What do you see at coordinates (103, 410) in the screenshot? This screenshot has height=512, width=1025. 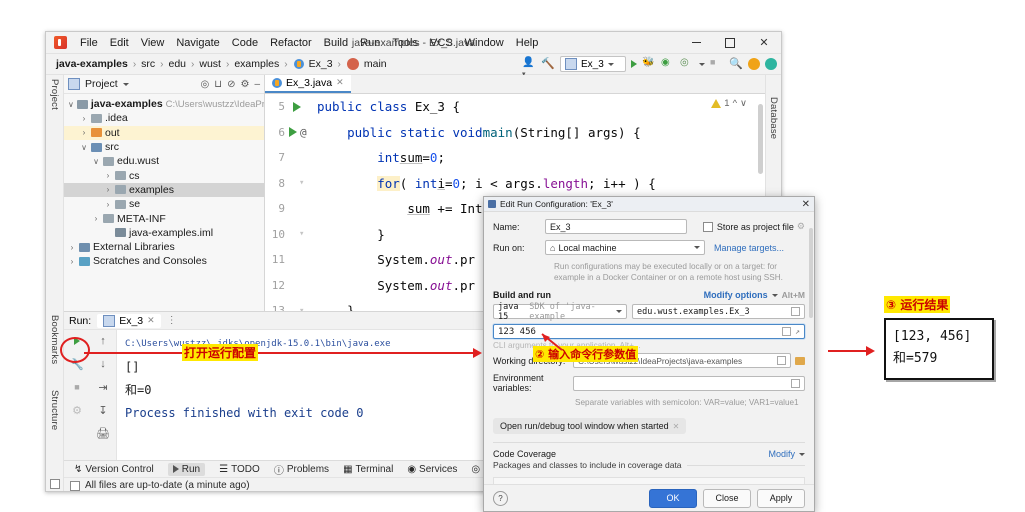 I see `scroll-to-end-icon: ↧` at bounding box center [103, 410].